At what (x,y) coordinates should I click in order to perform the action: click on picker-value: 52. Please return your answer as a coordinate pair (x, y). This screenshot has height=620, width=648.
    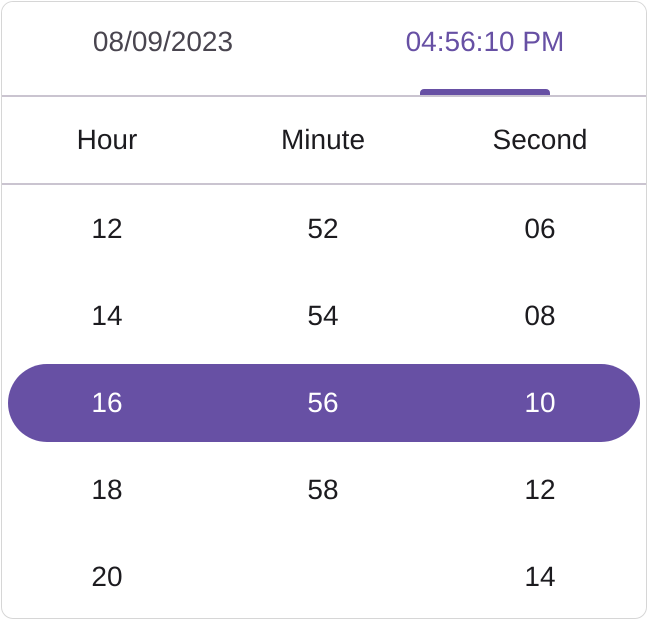
    Looking at the image, I should click on (323, 228).